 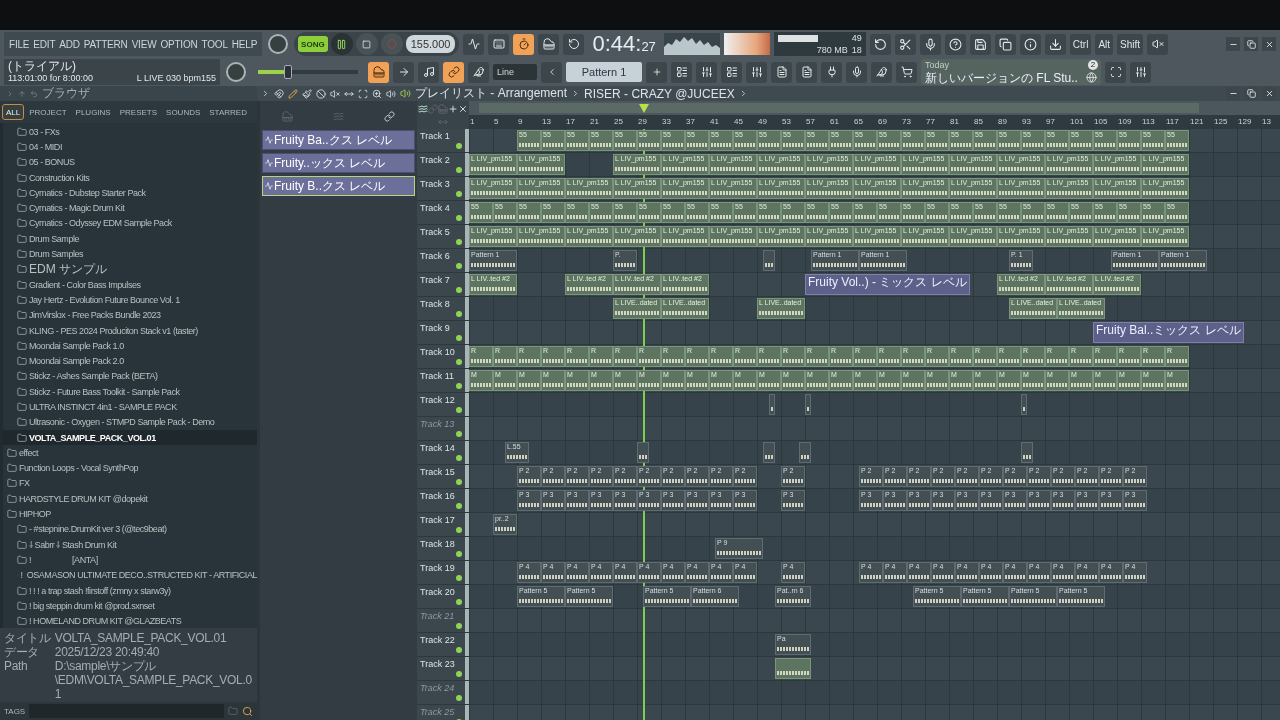 I want to click on tempo-display: 155.000, so click(x=430, y=44).